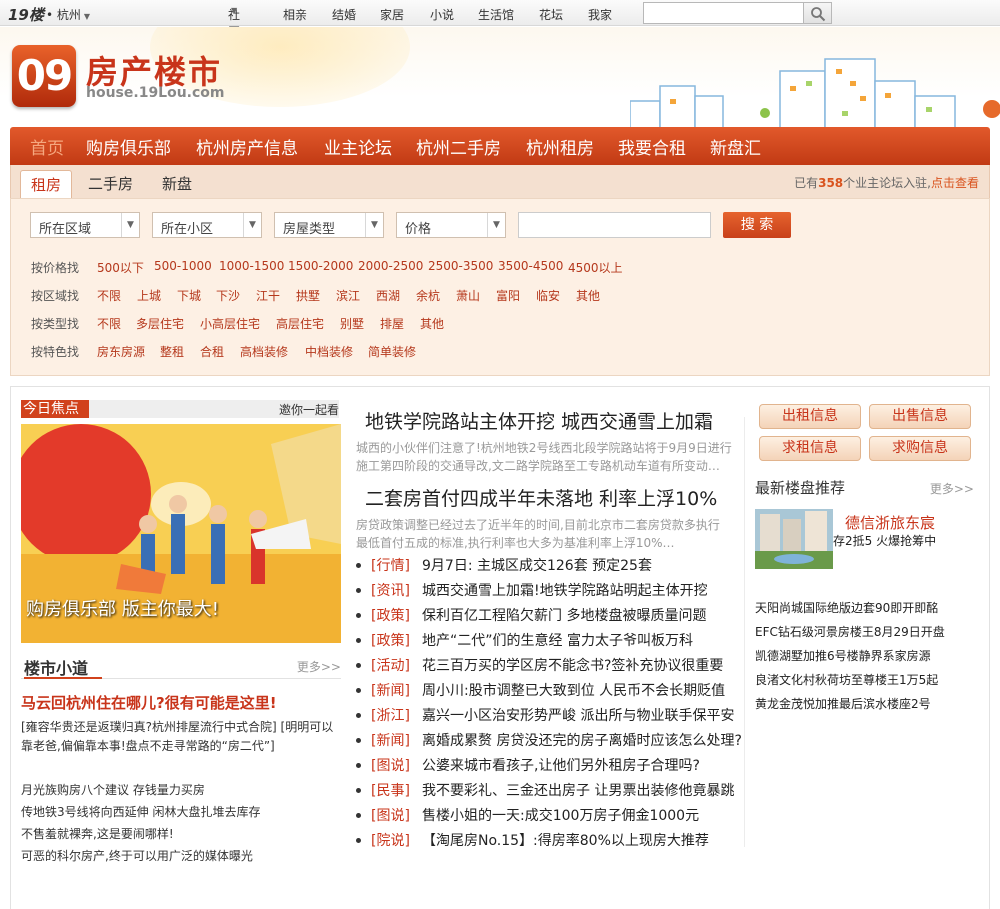 Image resolution: width=1000 pixels, height=909 pixels. What do you see at coordinates (582, 740) in the screenshot?
I see `news-title: 离婚成累赘 房贷没还完的房子离婚时应该怎么处理?` at bounding box center [582, 740].